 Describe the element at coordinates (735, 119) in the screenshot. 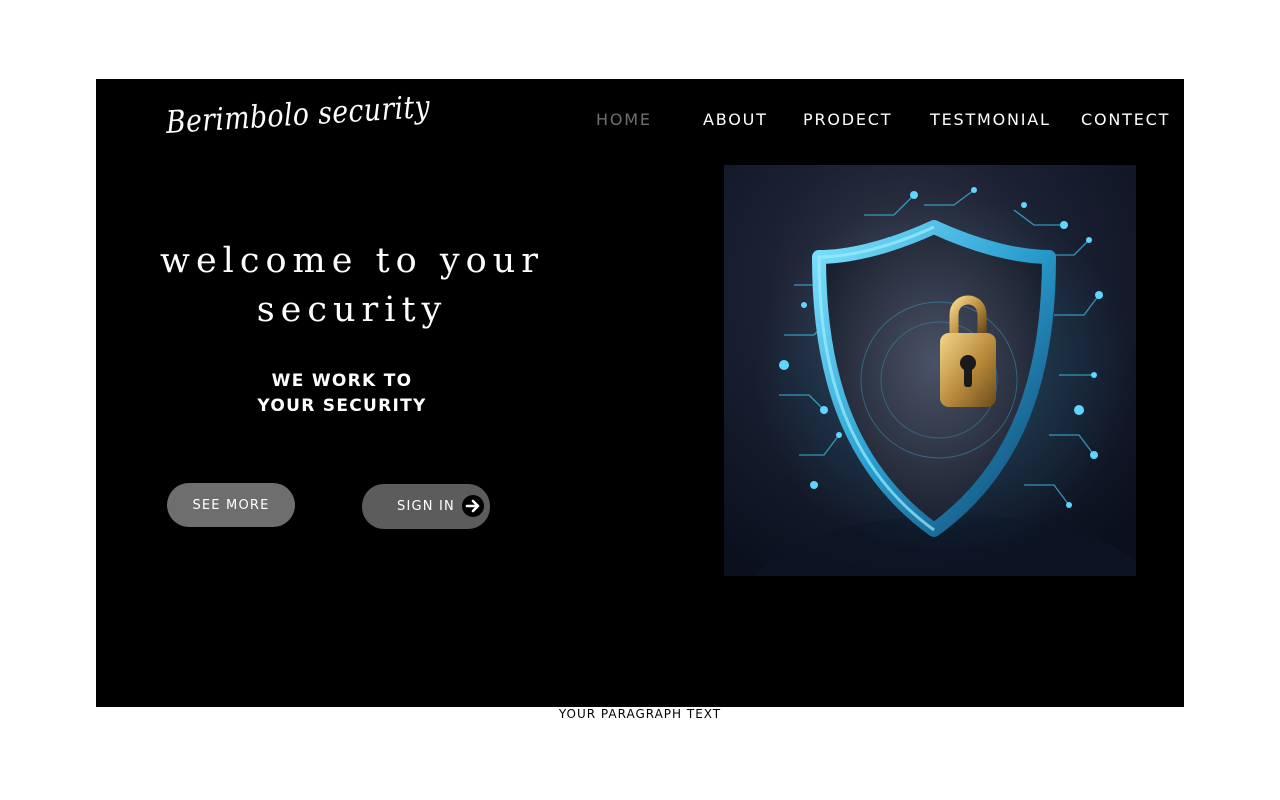

I see `nav-about: ABOUT` at that location.